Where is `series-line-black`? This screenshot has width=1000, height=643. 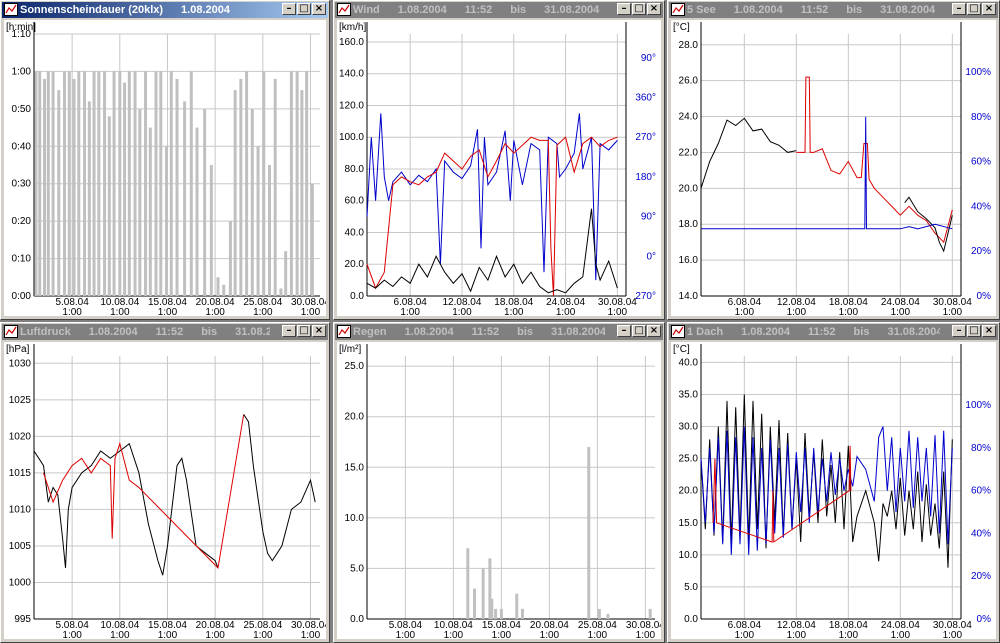
series-line-black is located at coordinates (748, 153).